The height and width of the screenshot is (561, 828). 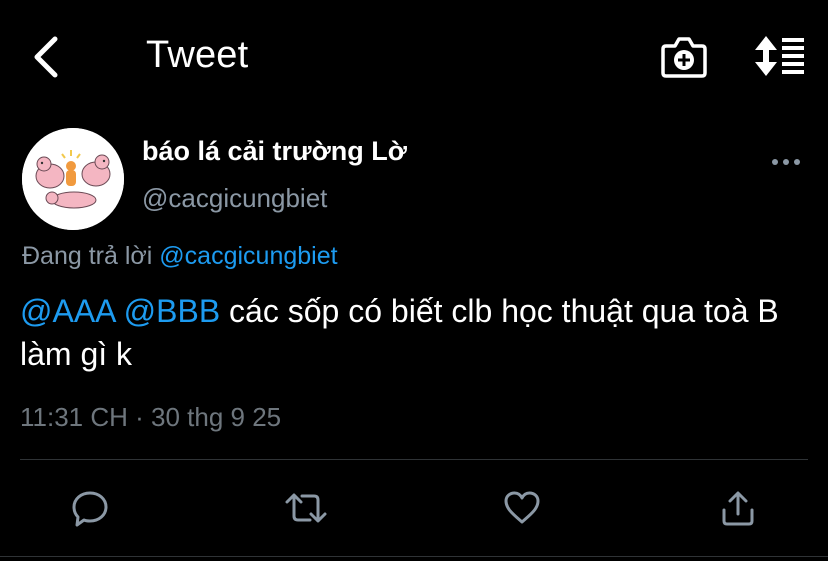 What do you see at coordinates (151, 417) in the screenshot?
I see `tweet-timestamp: 11:31 CH · 30 thg 9 25` at bounding box center [151, 417].